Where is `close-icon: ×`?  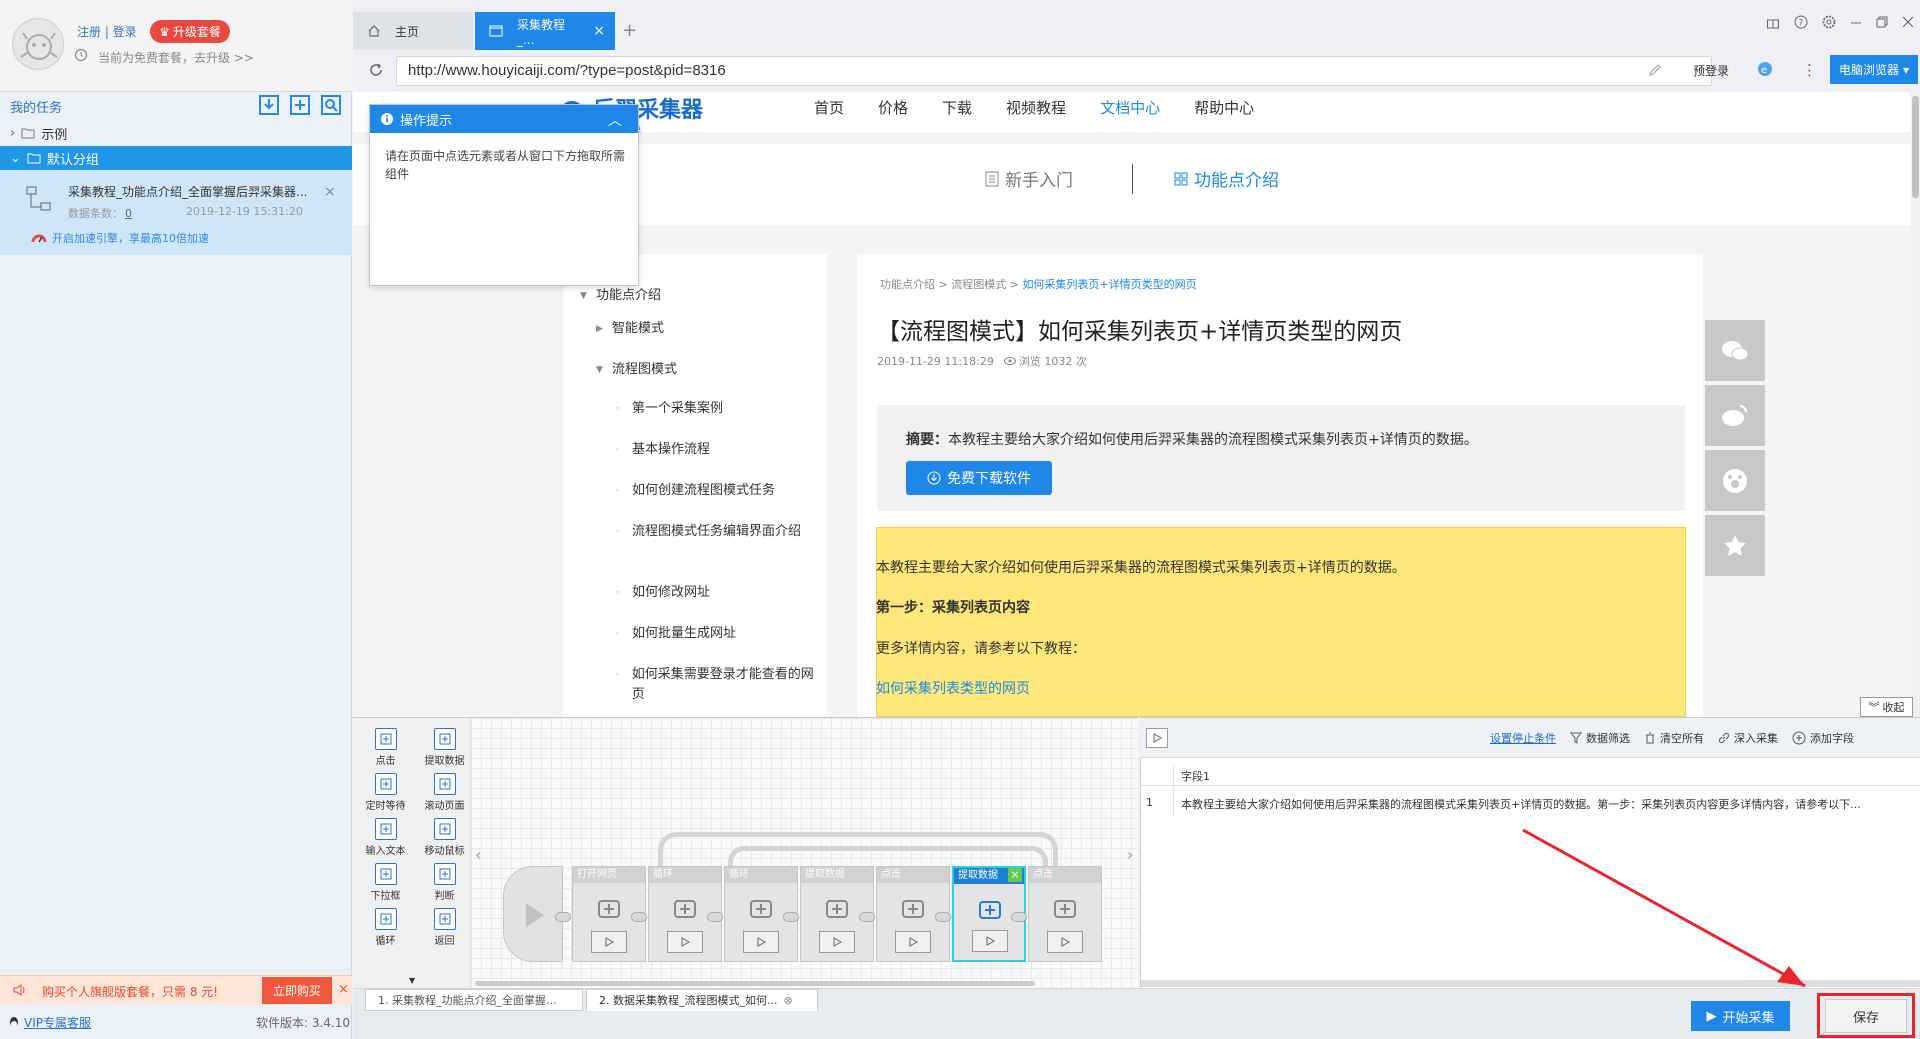 close-icon: × is located at coordinates (330, 192).